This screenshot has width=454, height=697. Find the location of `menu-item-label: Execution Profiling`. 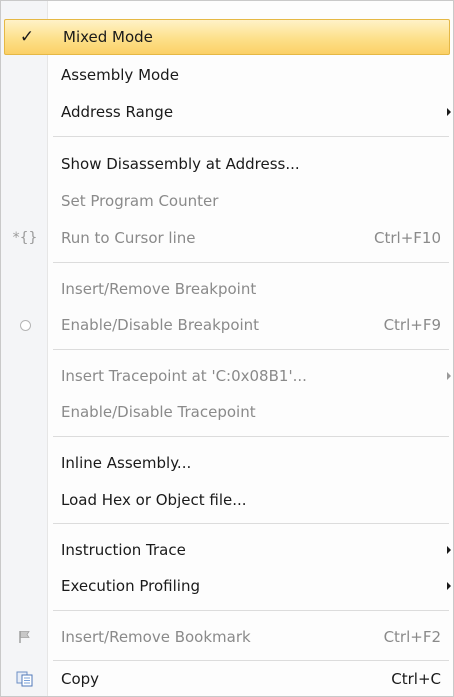

menu-item-label: Execution Profiling is located at coordinates (130, 586).